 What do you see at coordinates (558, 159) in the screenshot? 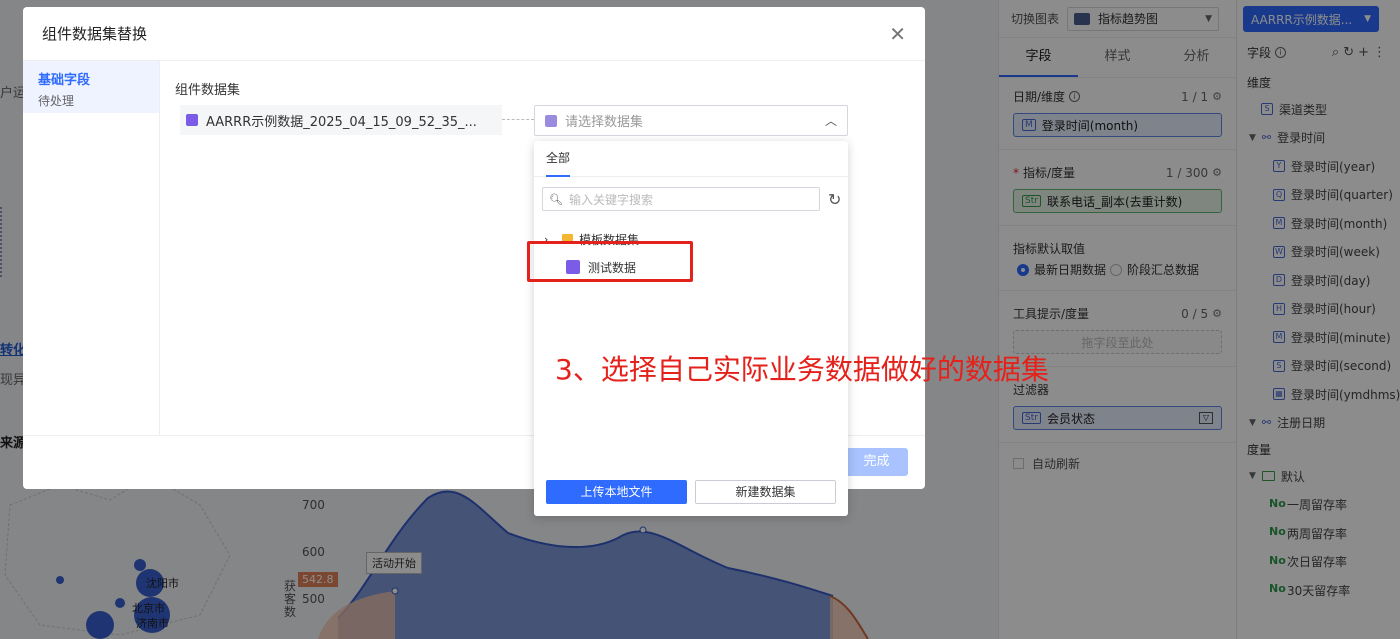
I see `tab-all: 全部` at bounding box center [558, 159].